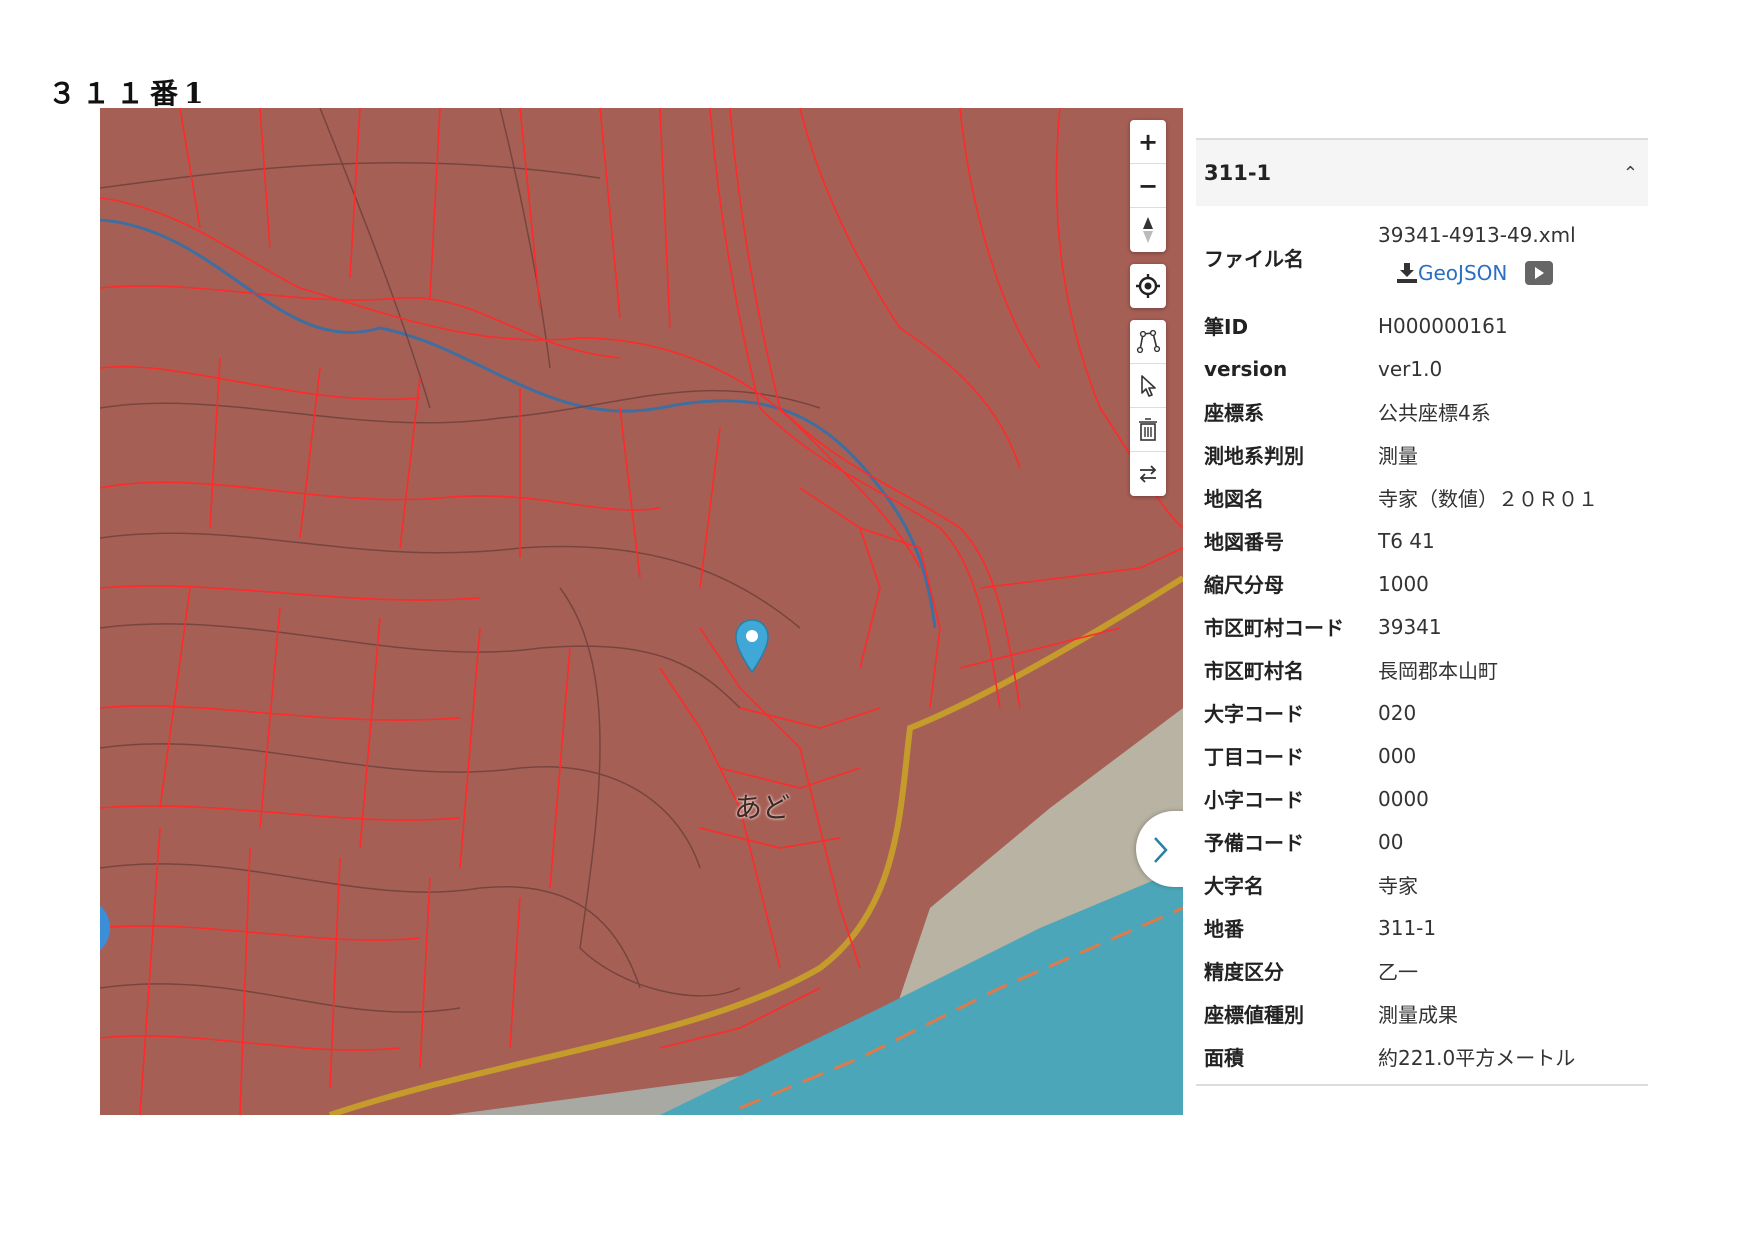 The width and height of the screenshot is (1754, 1241). Describe the element at coordinates (1254, 714) in the screenshot. I see `attribute-label: 大字コード` at that location.